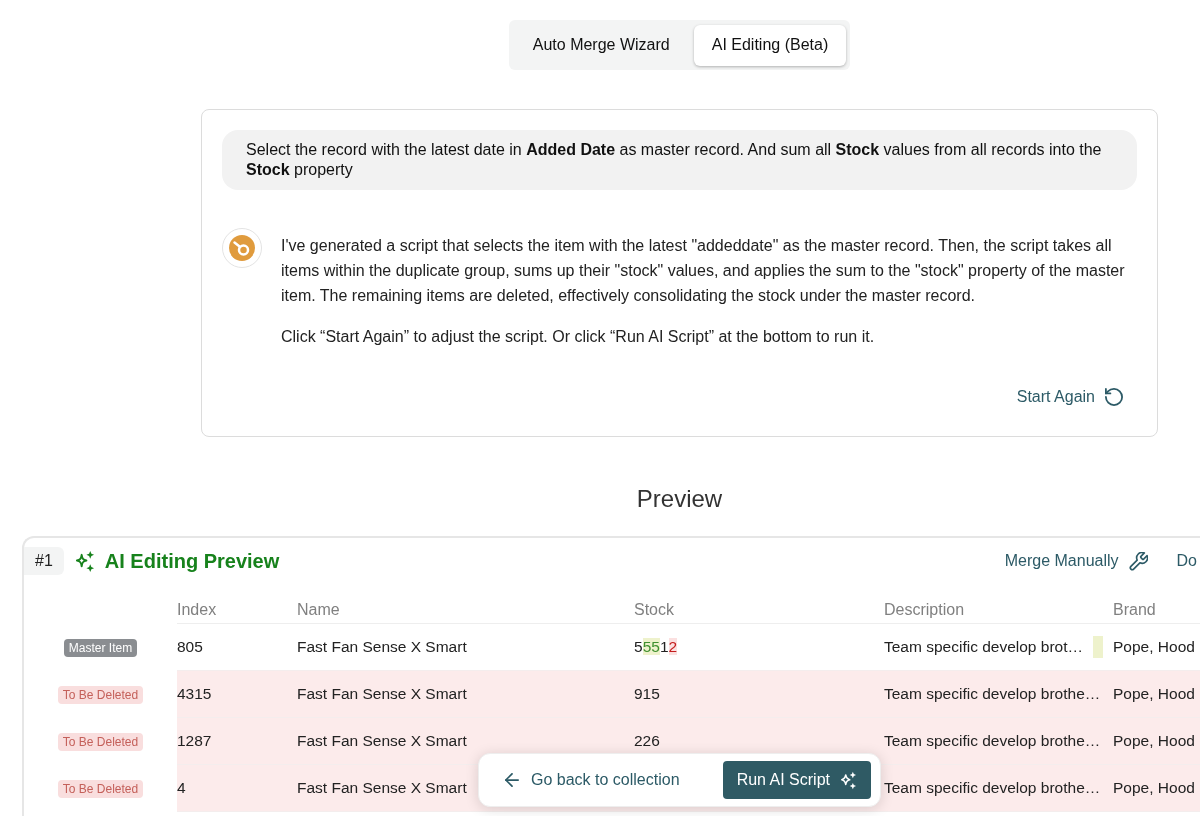 This screenshot has height=816, width=1200. I want to click on status-label: Master Item, so click(100, 647).